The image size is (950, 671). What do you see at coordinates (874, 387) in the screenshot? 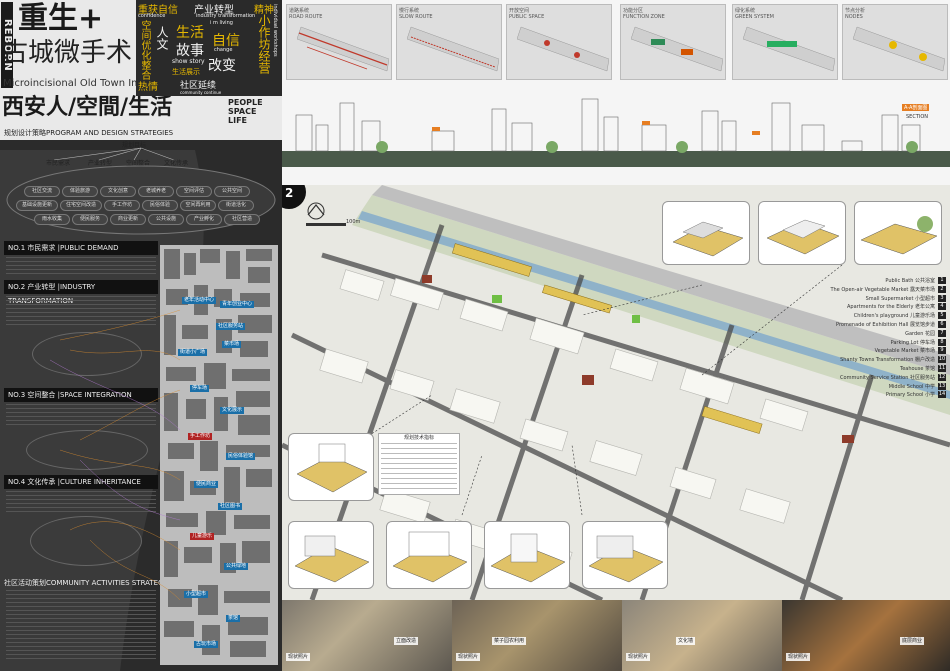
I see `legend-item: Middle School 中学 13` at bounding box center [874, 387].